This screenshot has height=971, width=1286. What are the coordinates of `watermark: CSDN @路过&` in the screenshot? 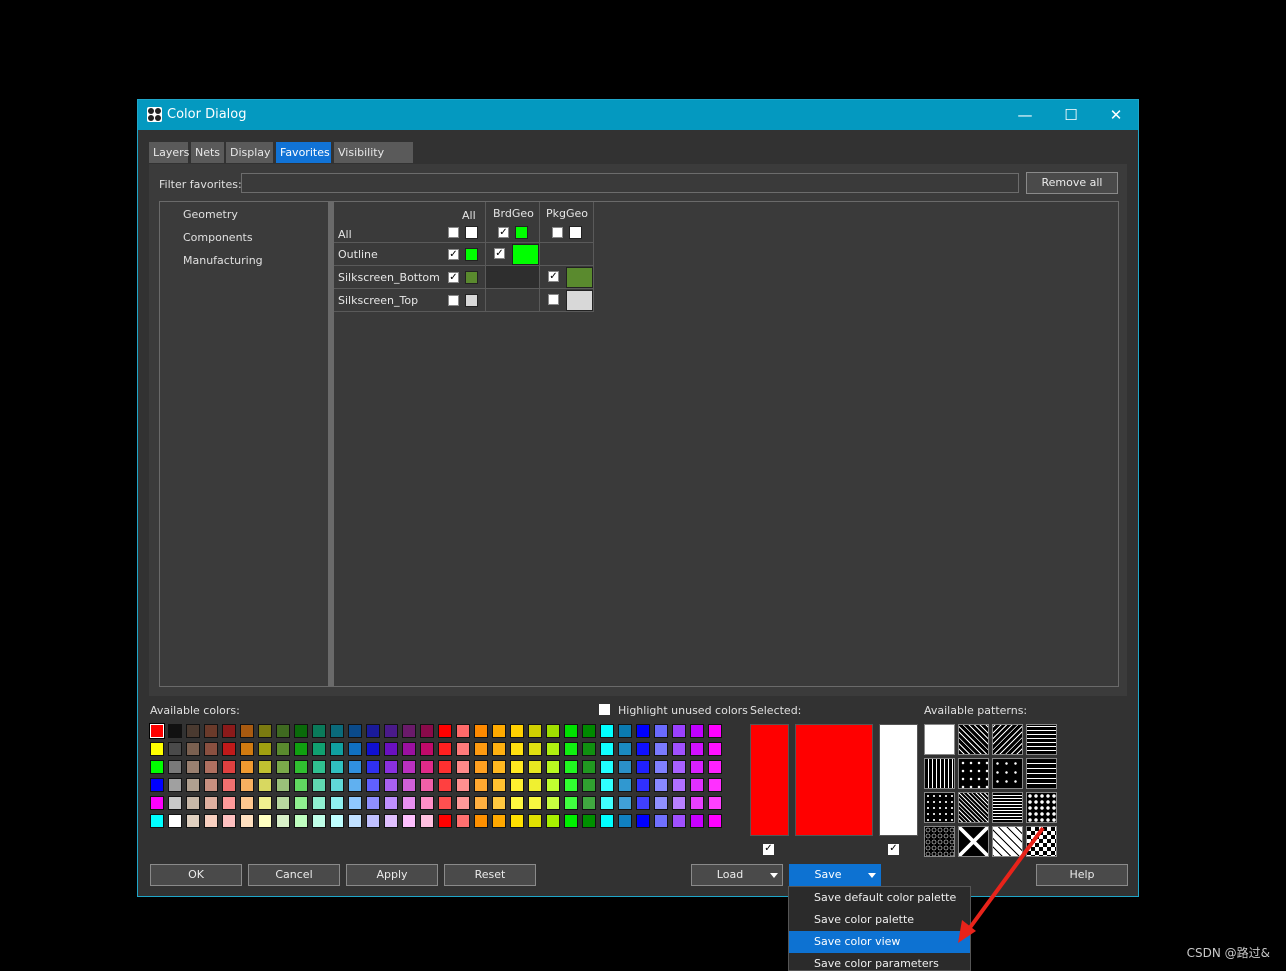 It's located at (1228, 953).